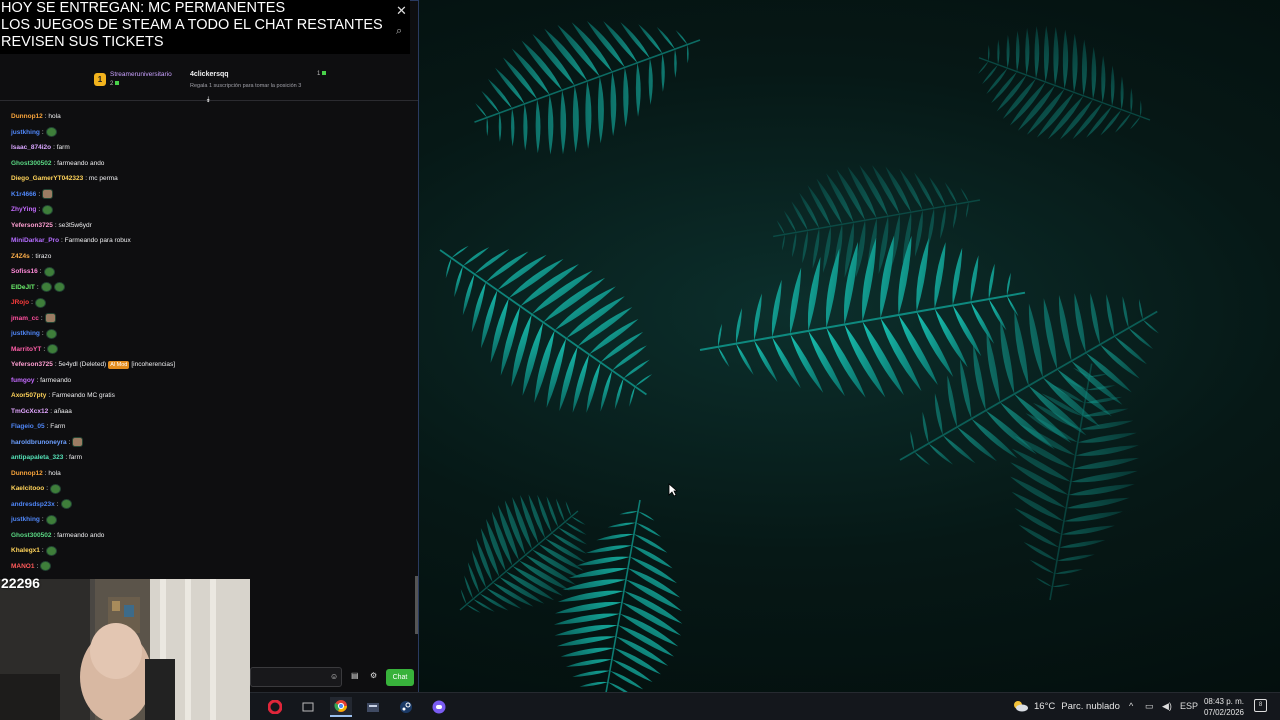  What do you see at coordinates (143, 8) in the screenshot?
I see `banner-line-1: HOY SE ENTREGAN: MC PERMANENTES` at bounding box center [143, 8].